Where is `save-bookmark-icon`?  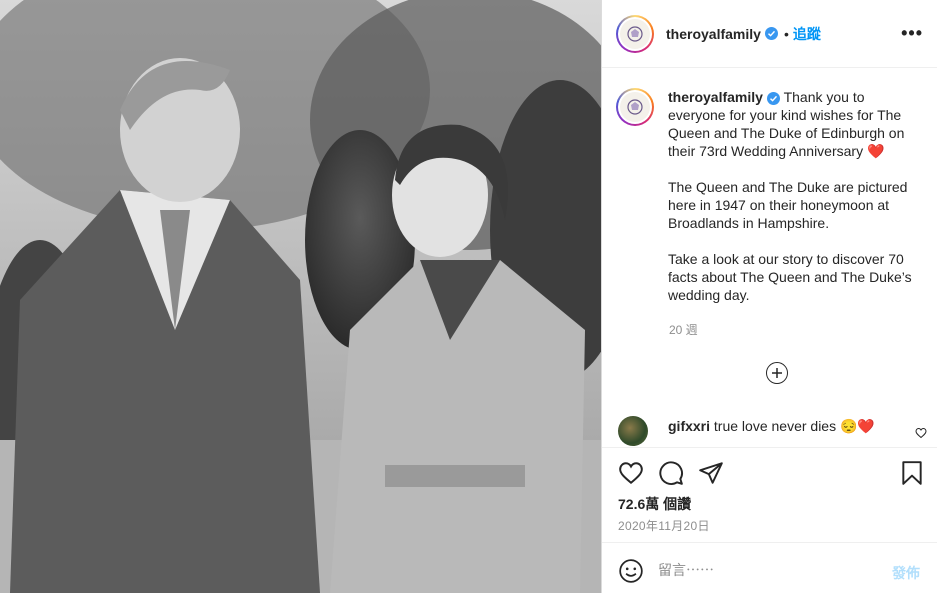 save-bookmark-icon is located at coordinates (912, 475).